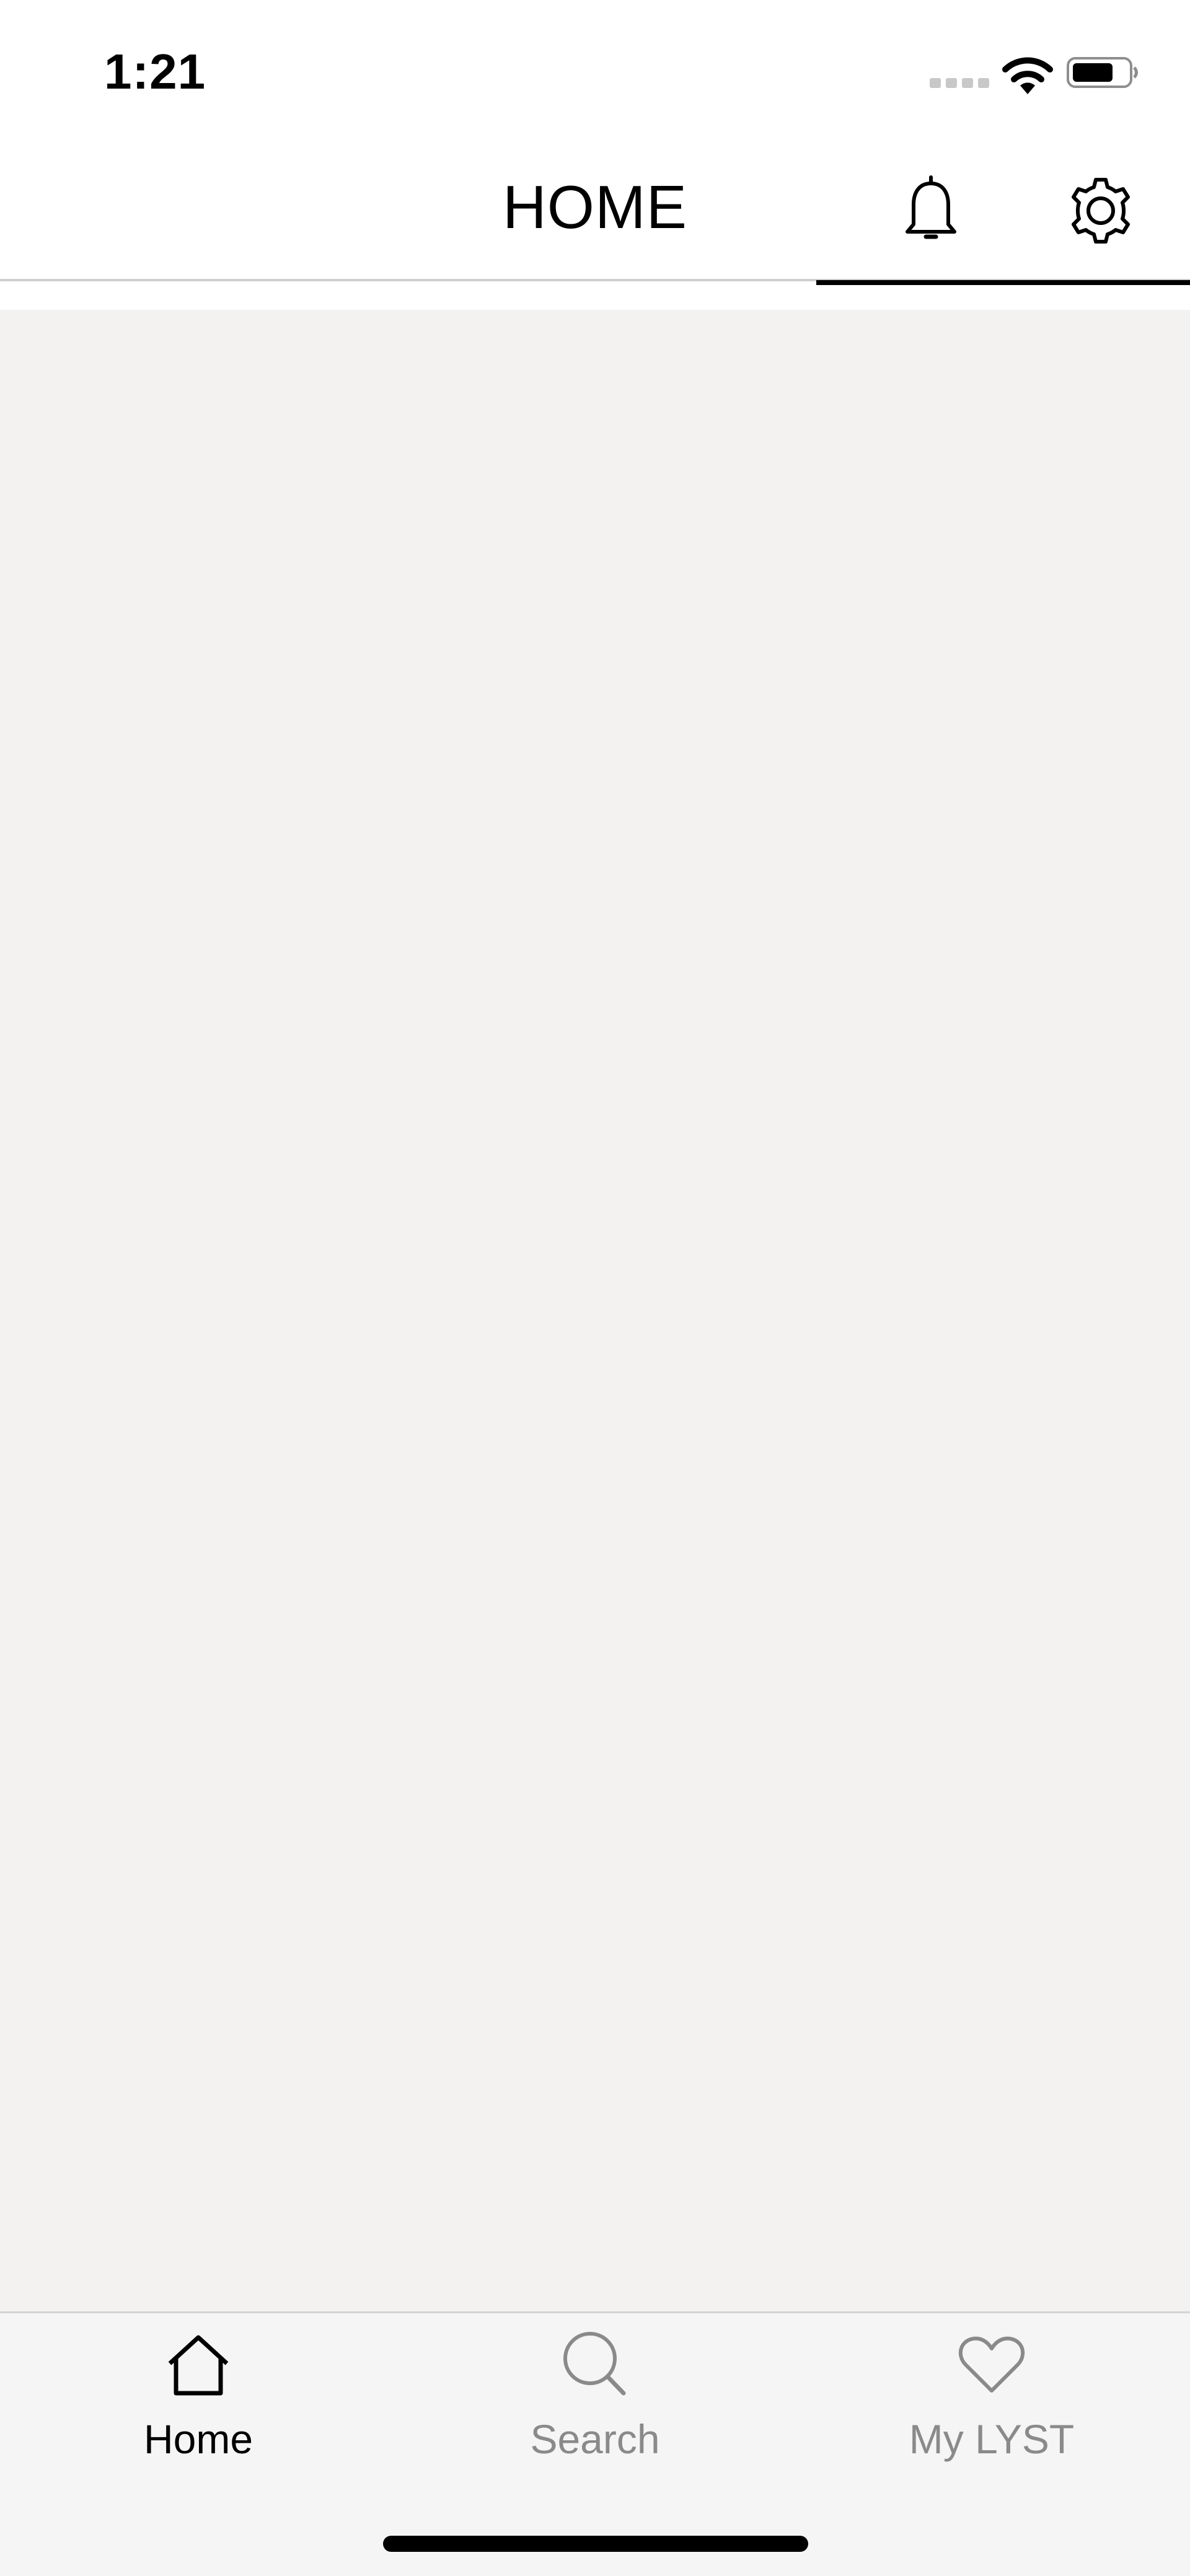  I want to click on active-tab-indicator, so click(1003, 282).